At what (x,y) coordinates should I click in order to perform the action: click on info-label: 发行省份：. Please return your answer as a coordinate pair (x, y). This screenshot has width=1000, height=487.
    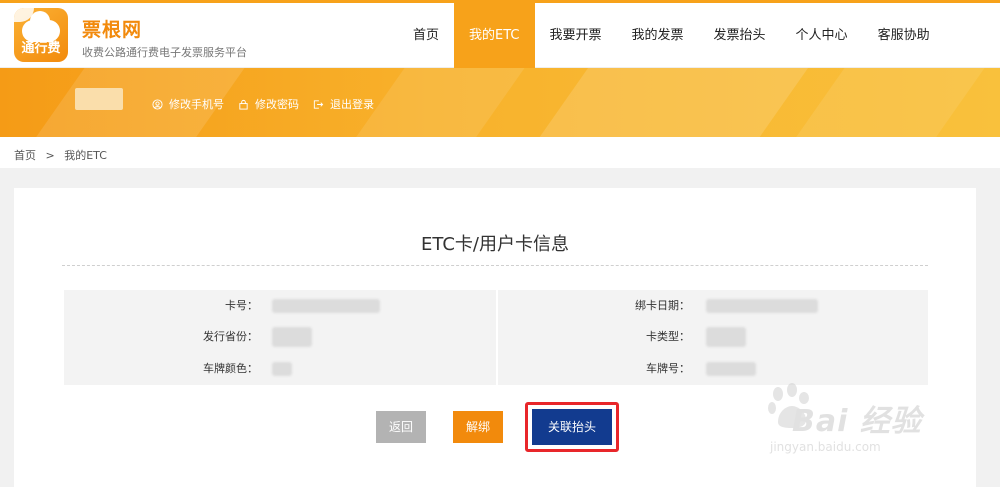
    Looking at the image, I should click on (230, 336).